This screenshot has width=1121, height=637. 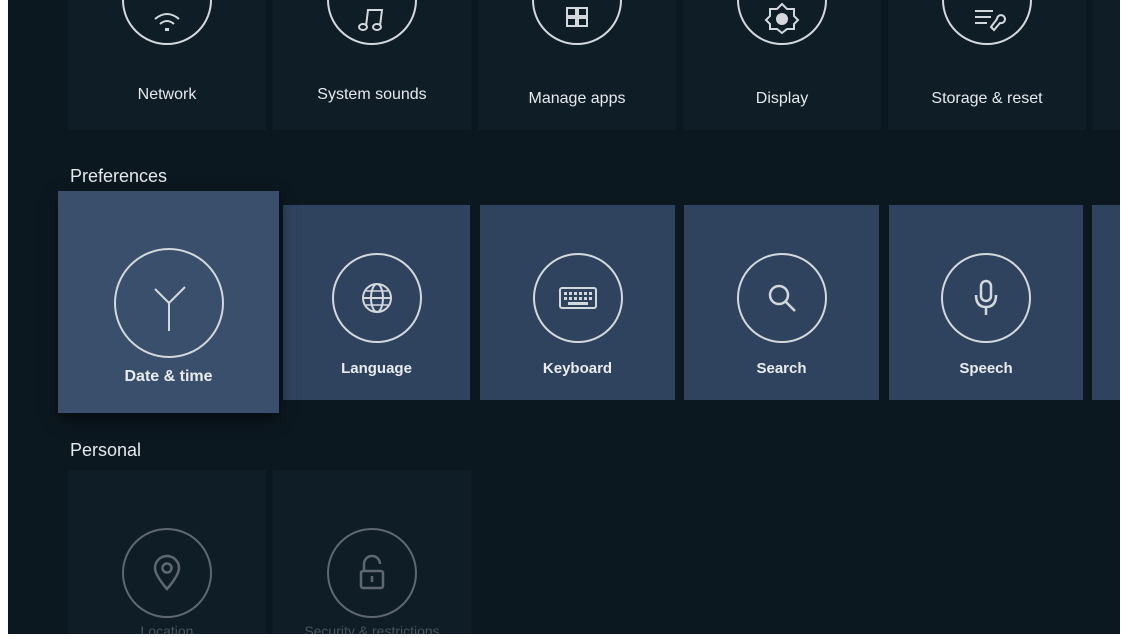 I want to click on tile-search: Search, so click(x=781, y=302).